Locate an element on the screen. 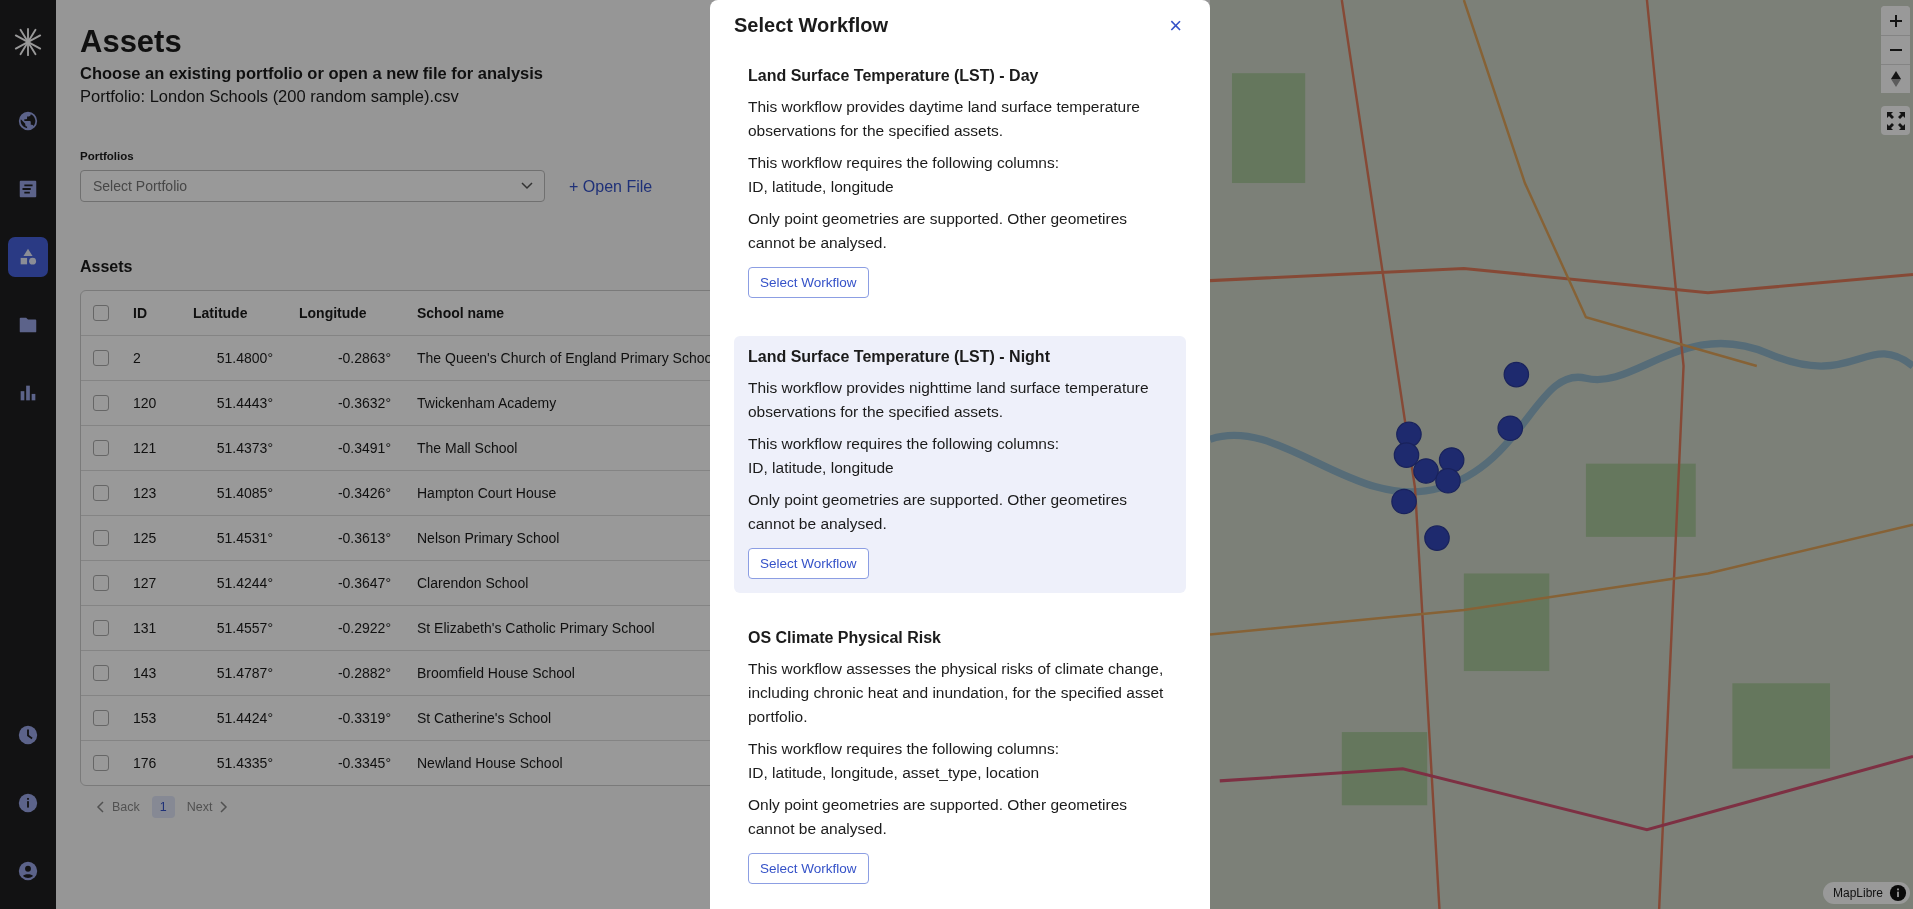  logo-icon is located at coordinates (28, 42).